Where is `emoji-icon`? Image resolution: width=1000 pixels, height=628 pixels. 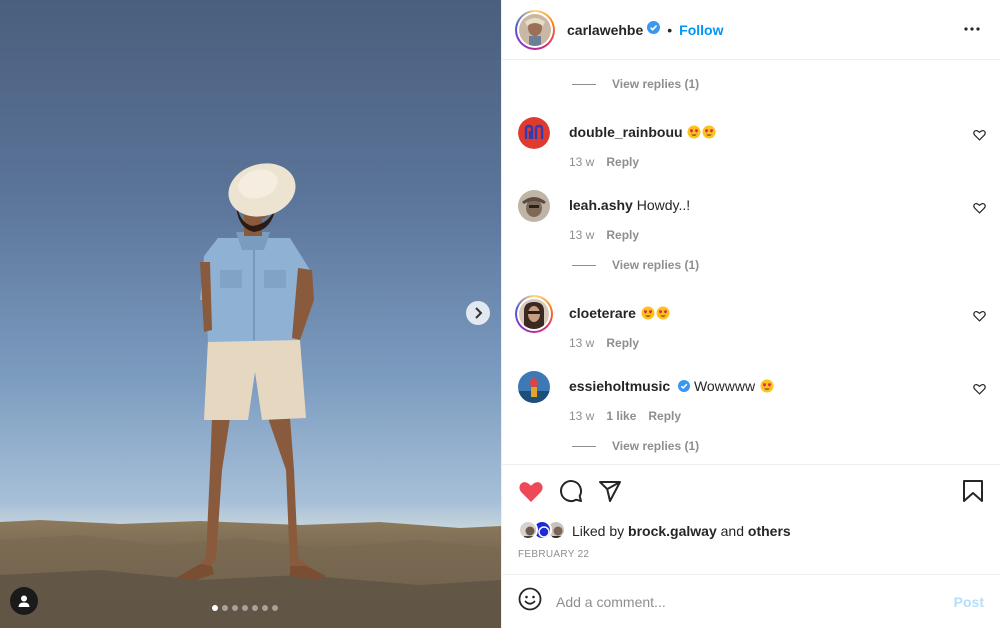 emoji-icon is located at coordinates (530, 599).